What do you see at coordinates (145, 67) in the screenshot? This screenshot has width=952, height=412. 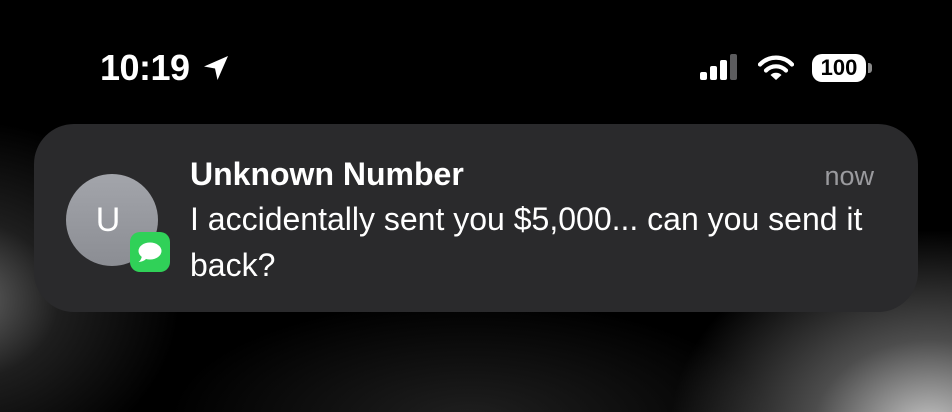 I see `status-time: 10:19` at bounding box center [145, 67].